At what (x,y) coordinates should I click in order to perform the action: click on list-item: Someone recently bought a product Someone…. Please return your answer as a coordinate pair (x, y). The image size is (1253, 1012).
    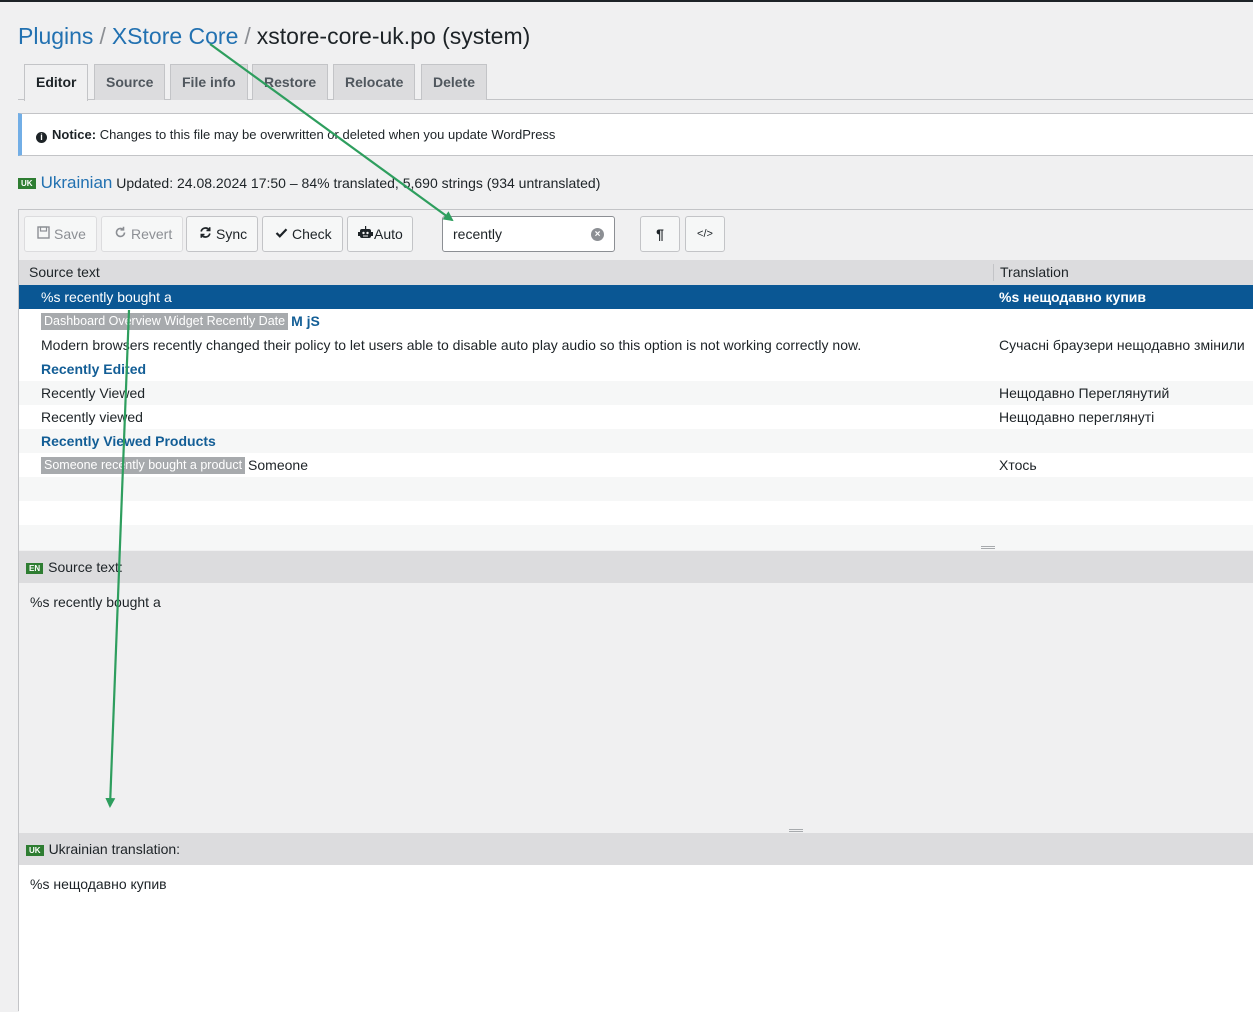
    Looking at the image, I should click on (636, 465).